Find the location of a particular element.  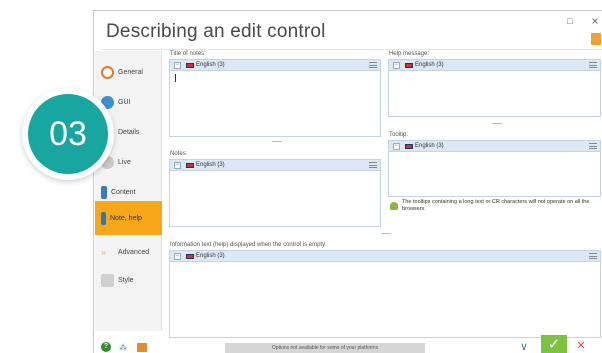

advanced-icon: » is located at coordinates (104, 251).